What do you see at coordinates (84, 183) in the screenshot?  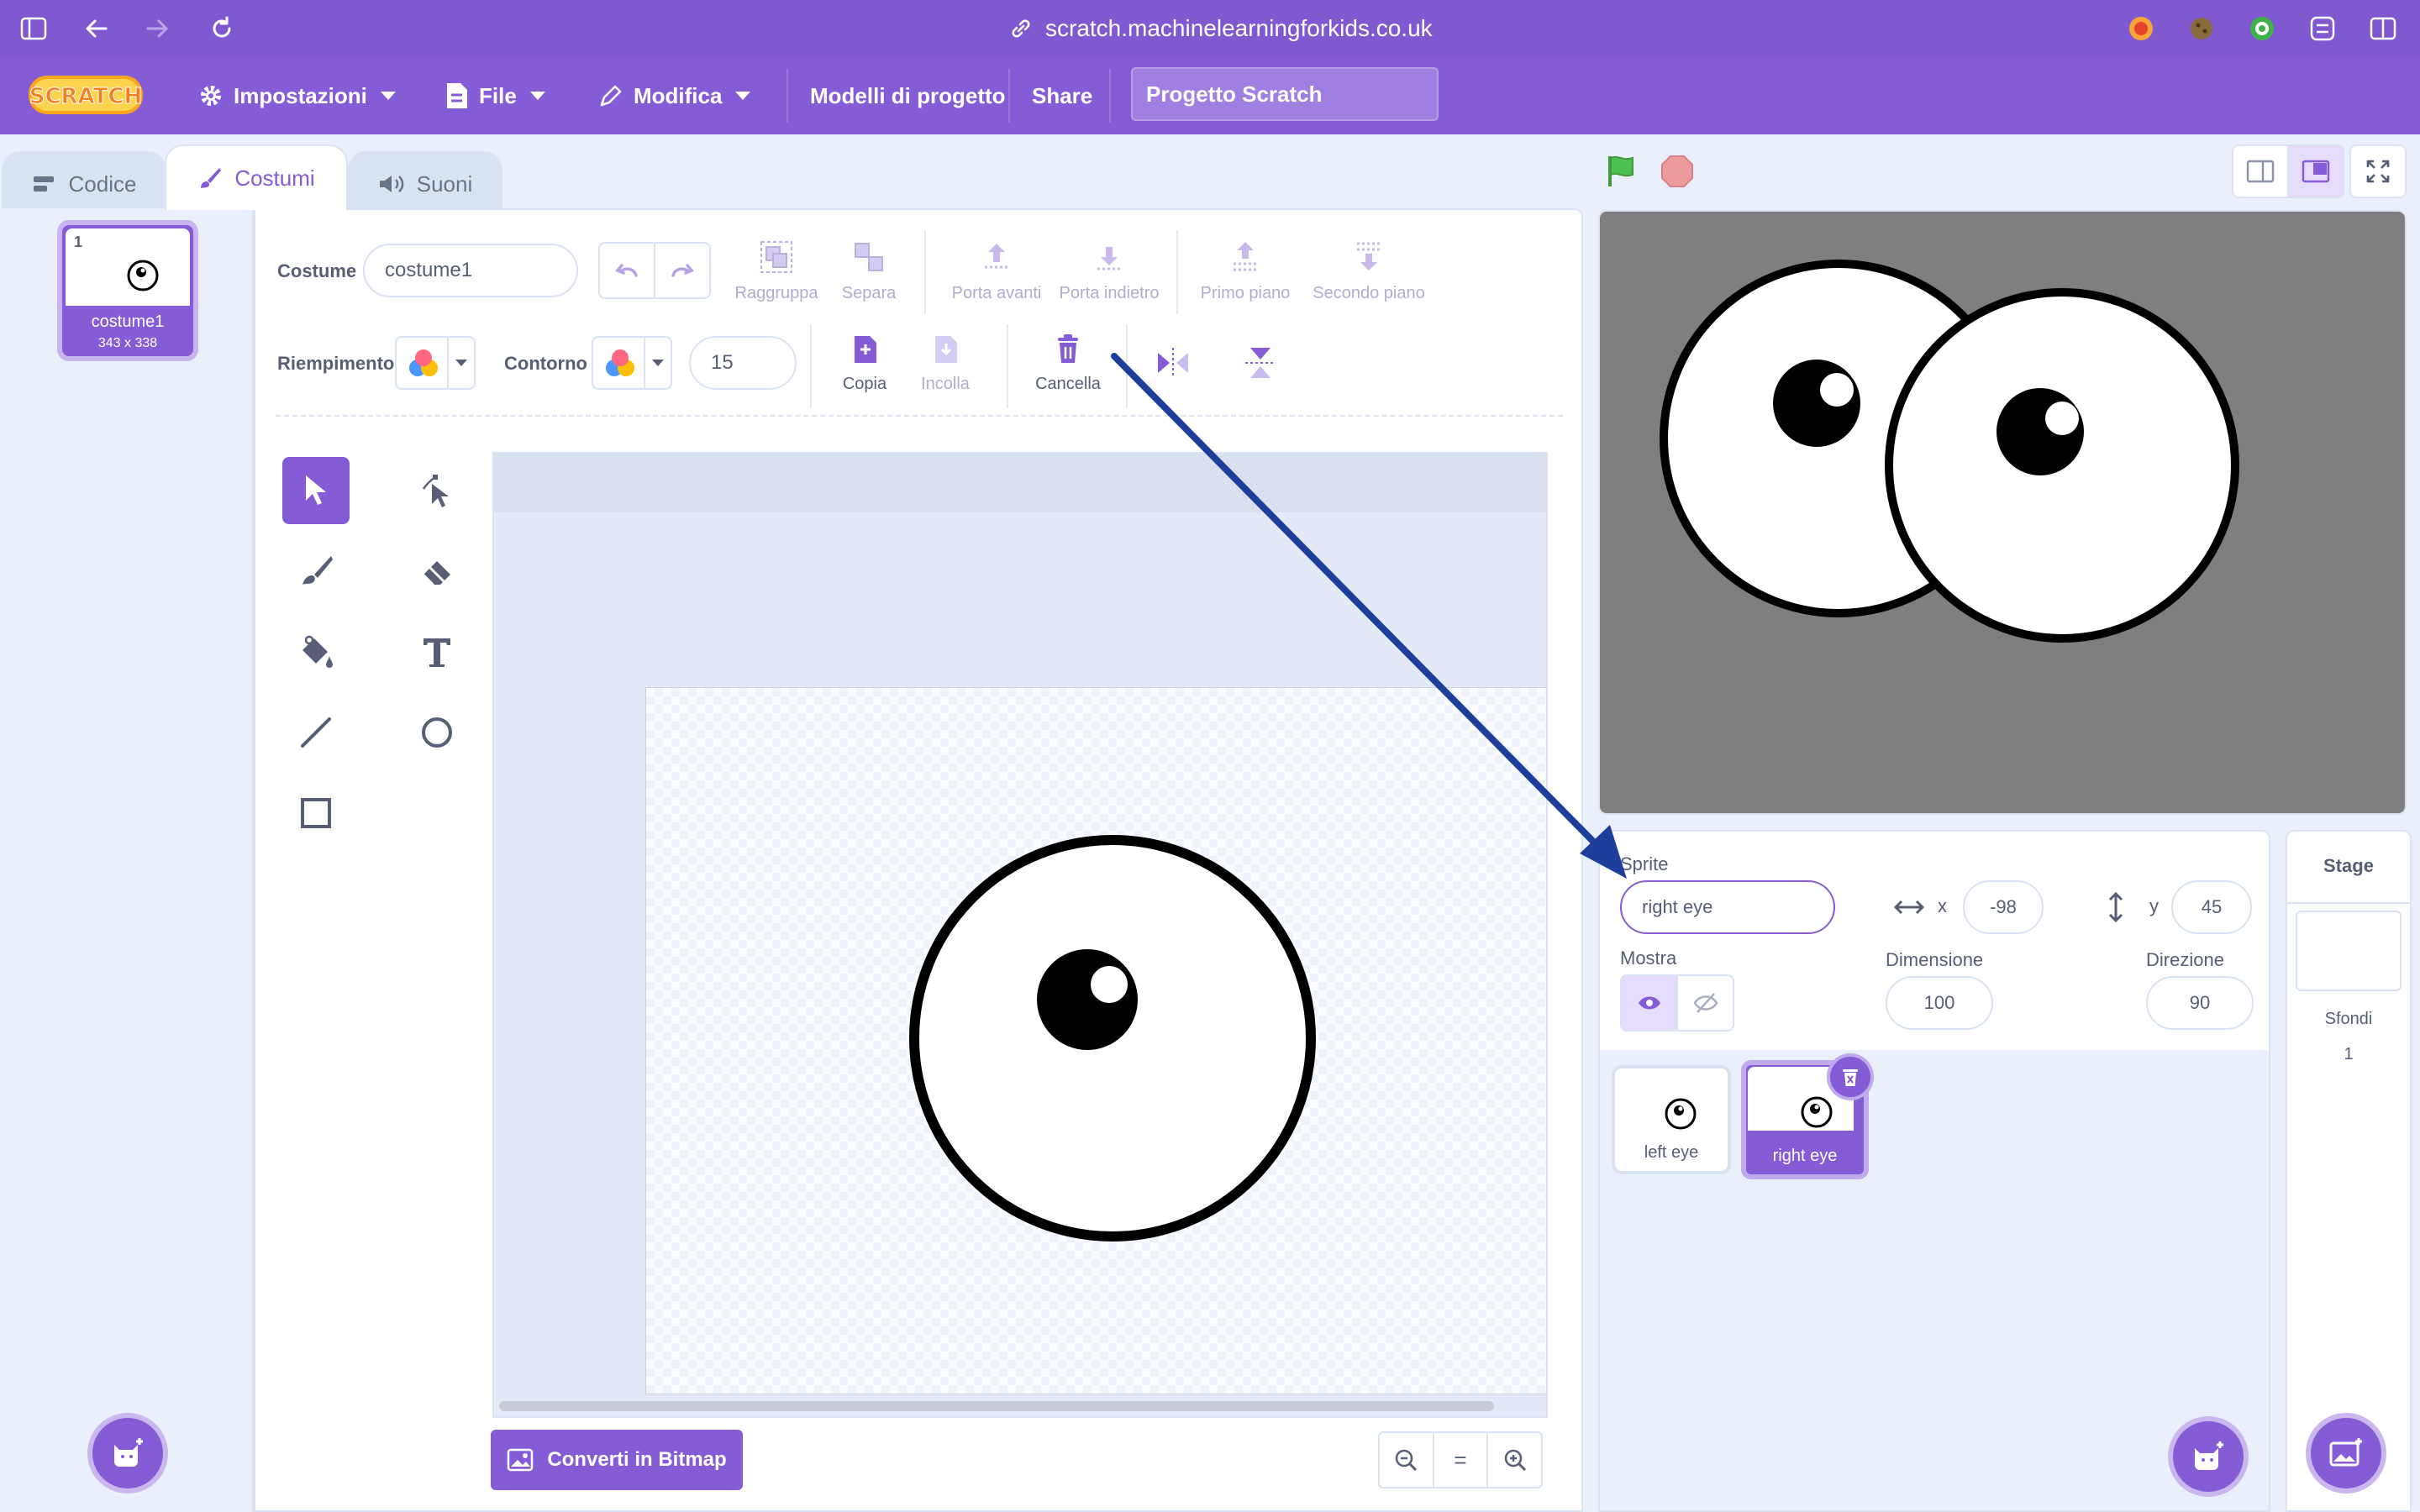 I see `tab-code: Codice` at bounding box center [84, 183].